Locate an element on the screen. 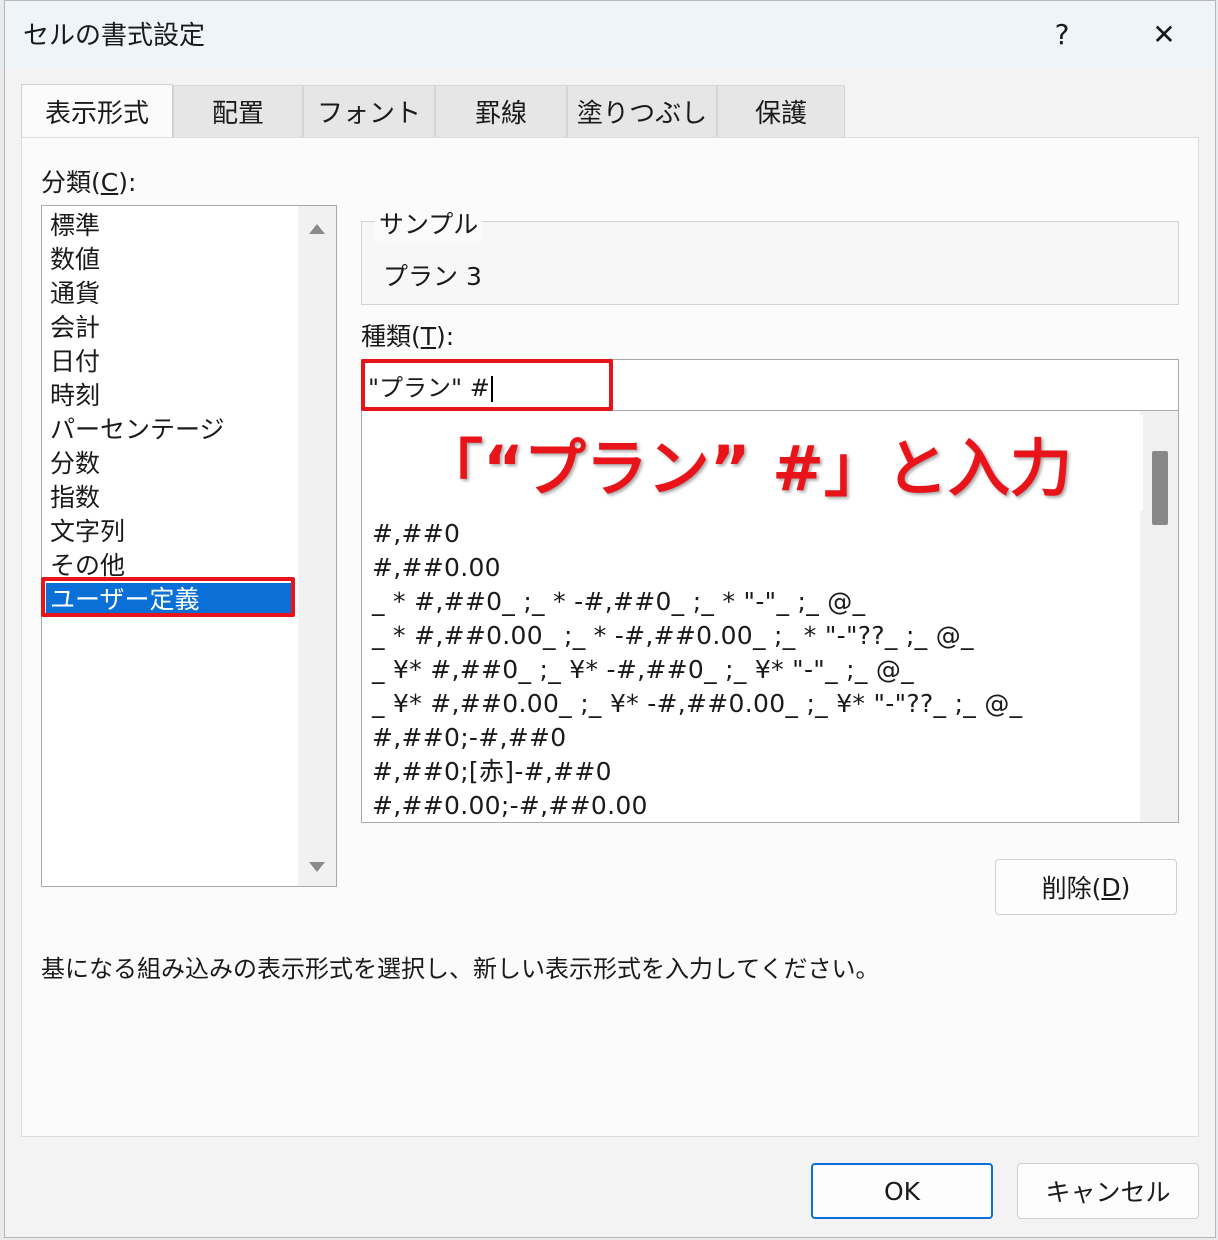 Image resolution: width=1218 pixels, height=1240 pixels. scroll-thumb is located at coordinates (1160, 488).